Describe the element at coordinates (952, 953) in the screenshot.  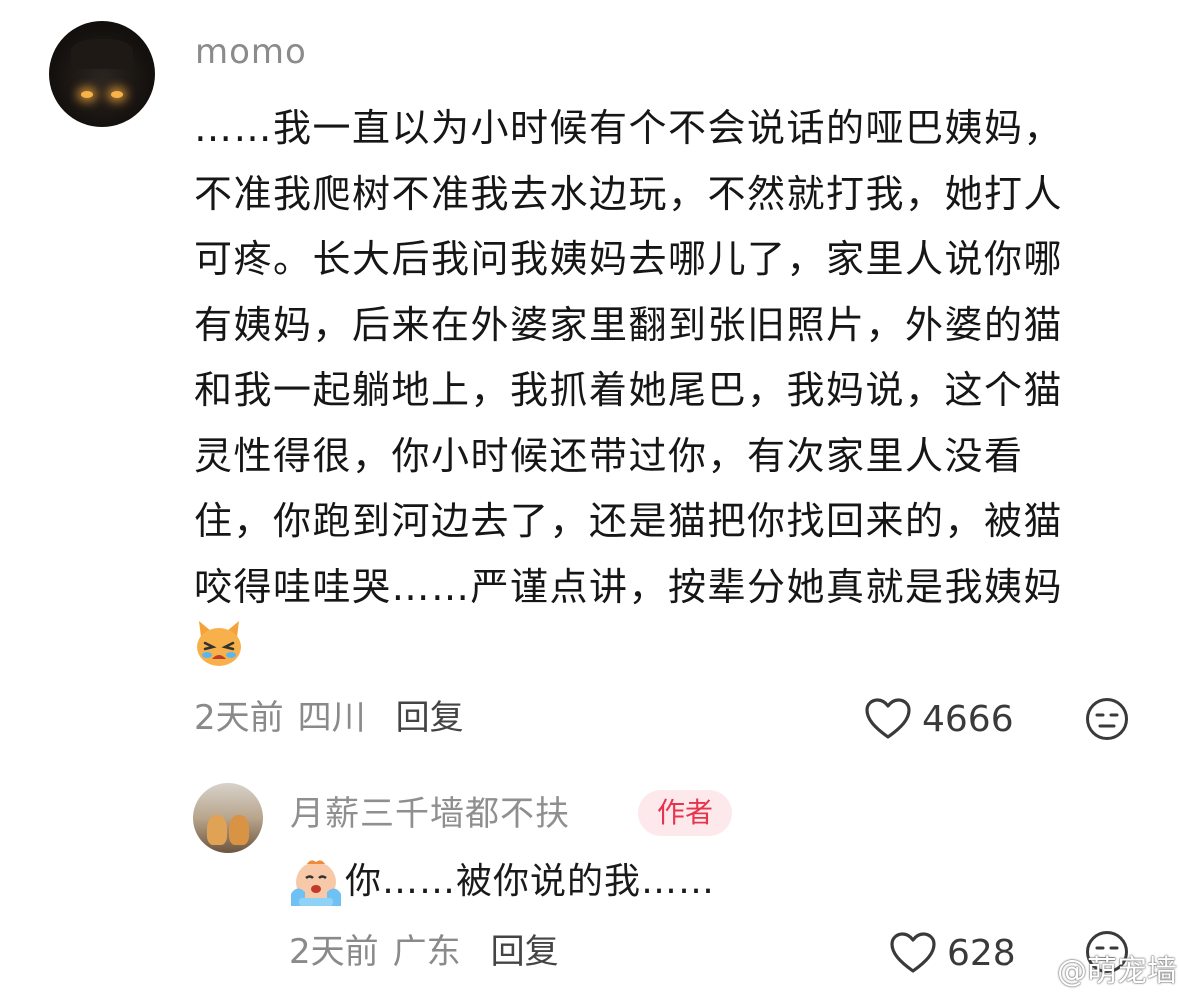
I see `reply-like-button: 628` at that location.